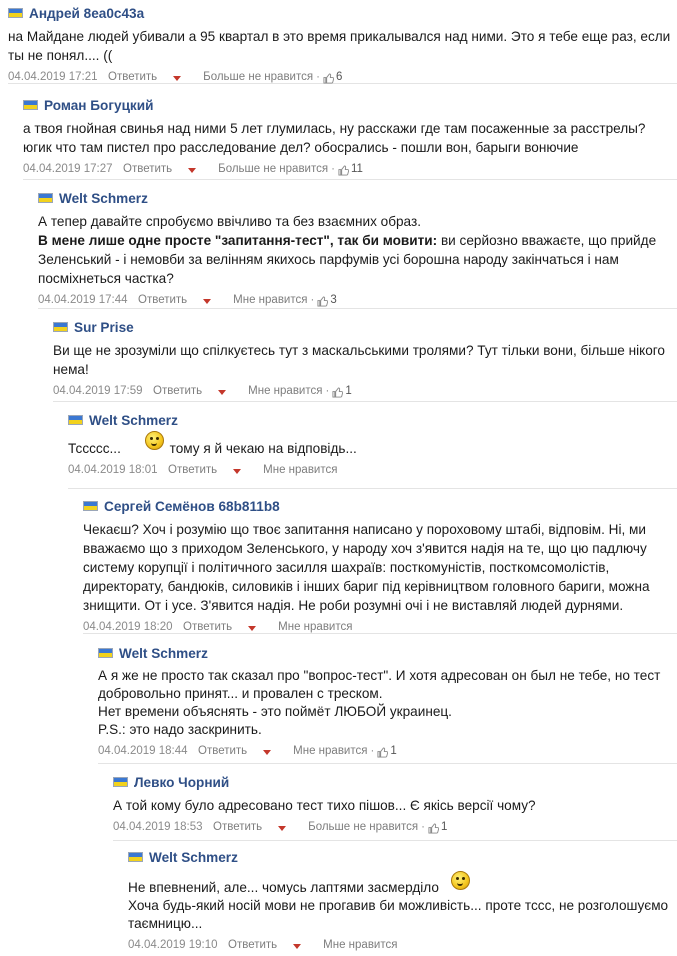 The width and height of the screenshot is (677, 956). Describe the element at coordinates (154, 440) in the screenshot. I see `smiley-laugh-icon` at that location.